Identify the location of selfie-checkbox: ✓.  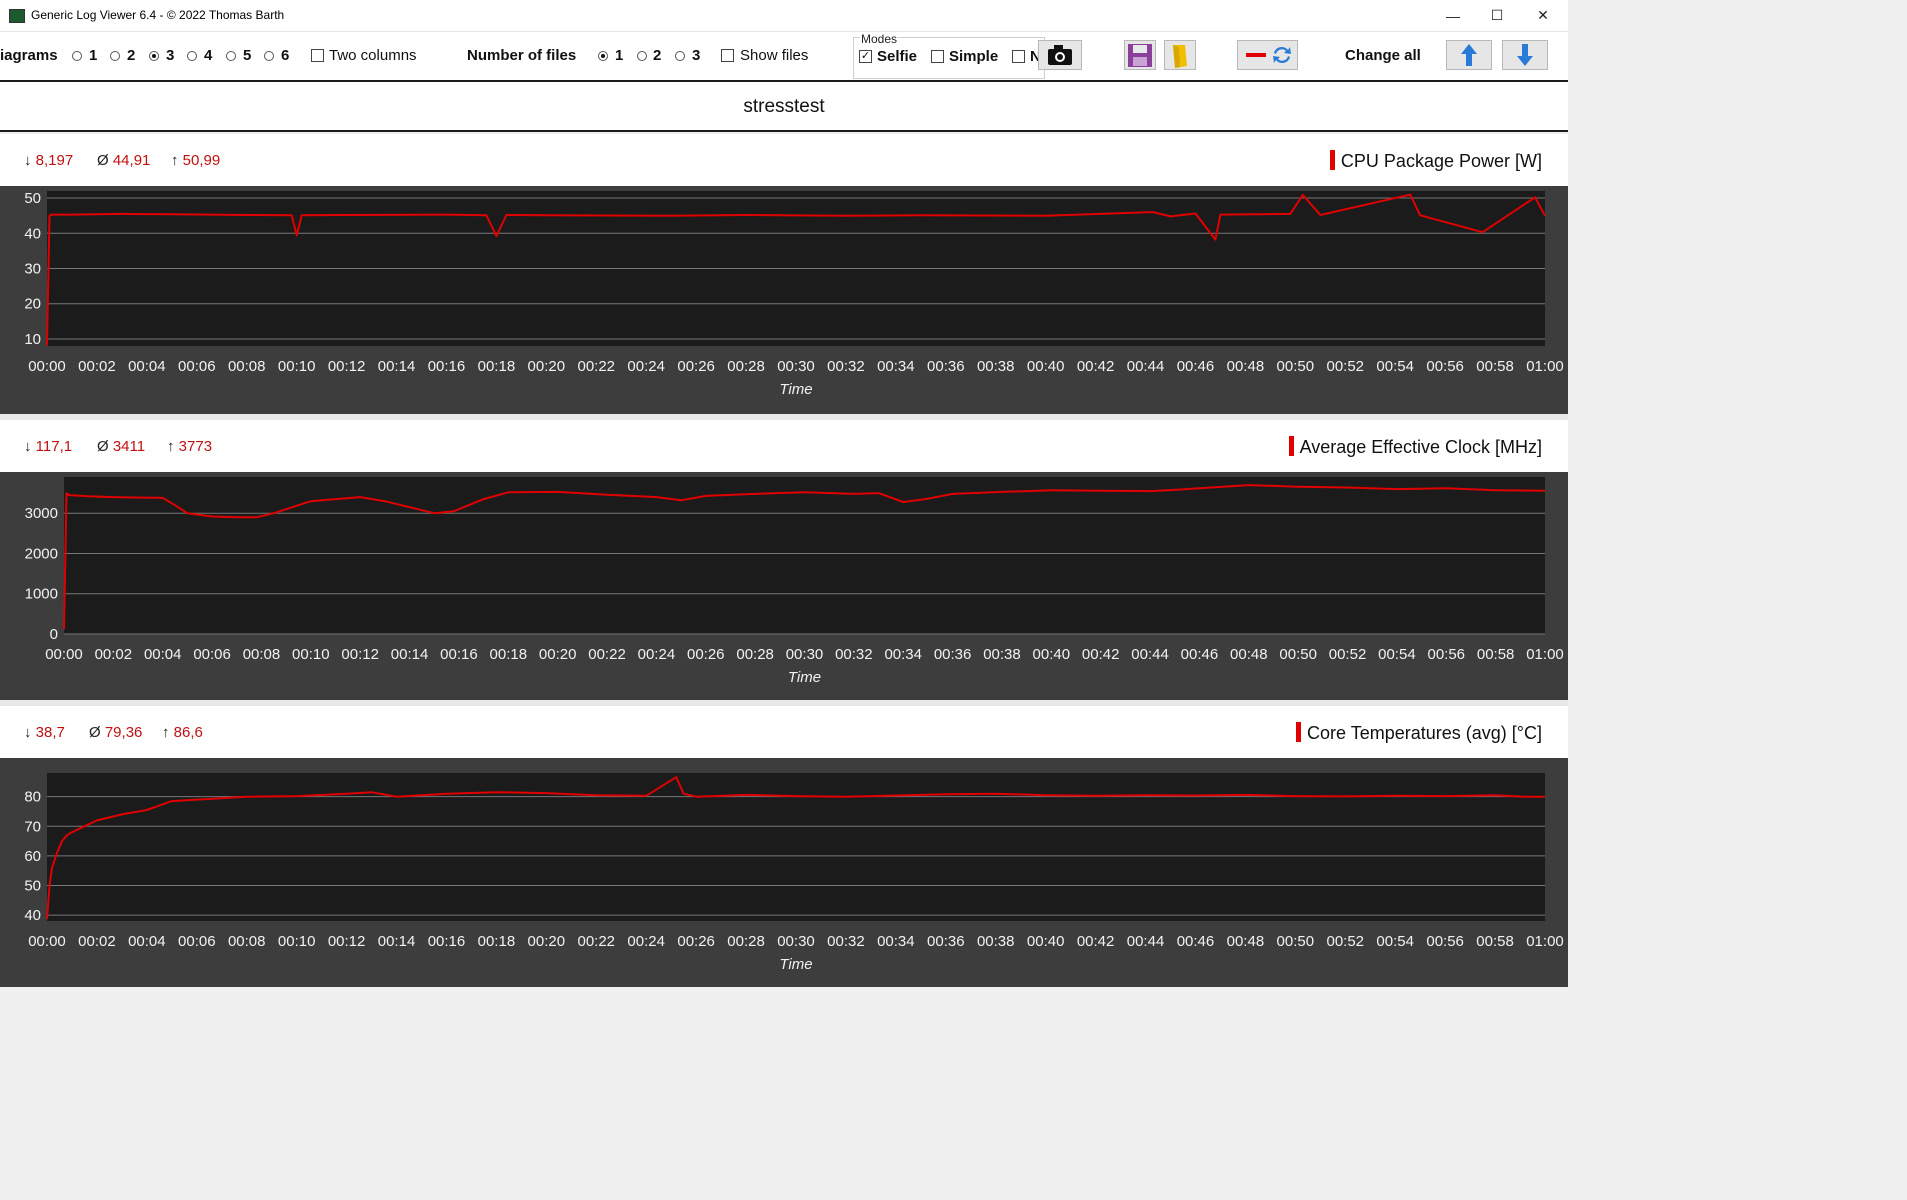
(865, 56).